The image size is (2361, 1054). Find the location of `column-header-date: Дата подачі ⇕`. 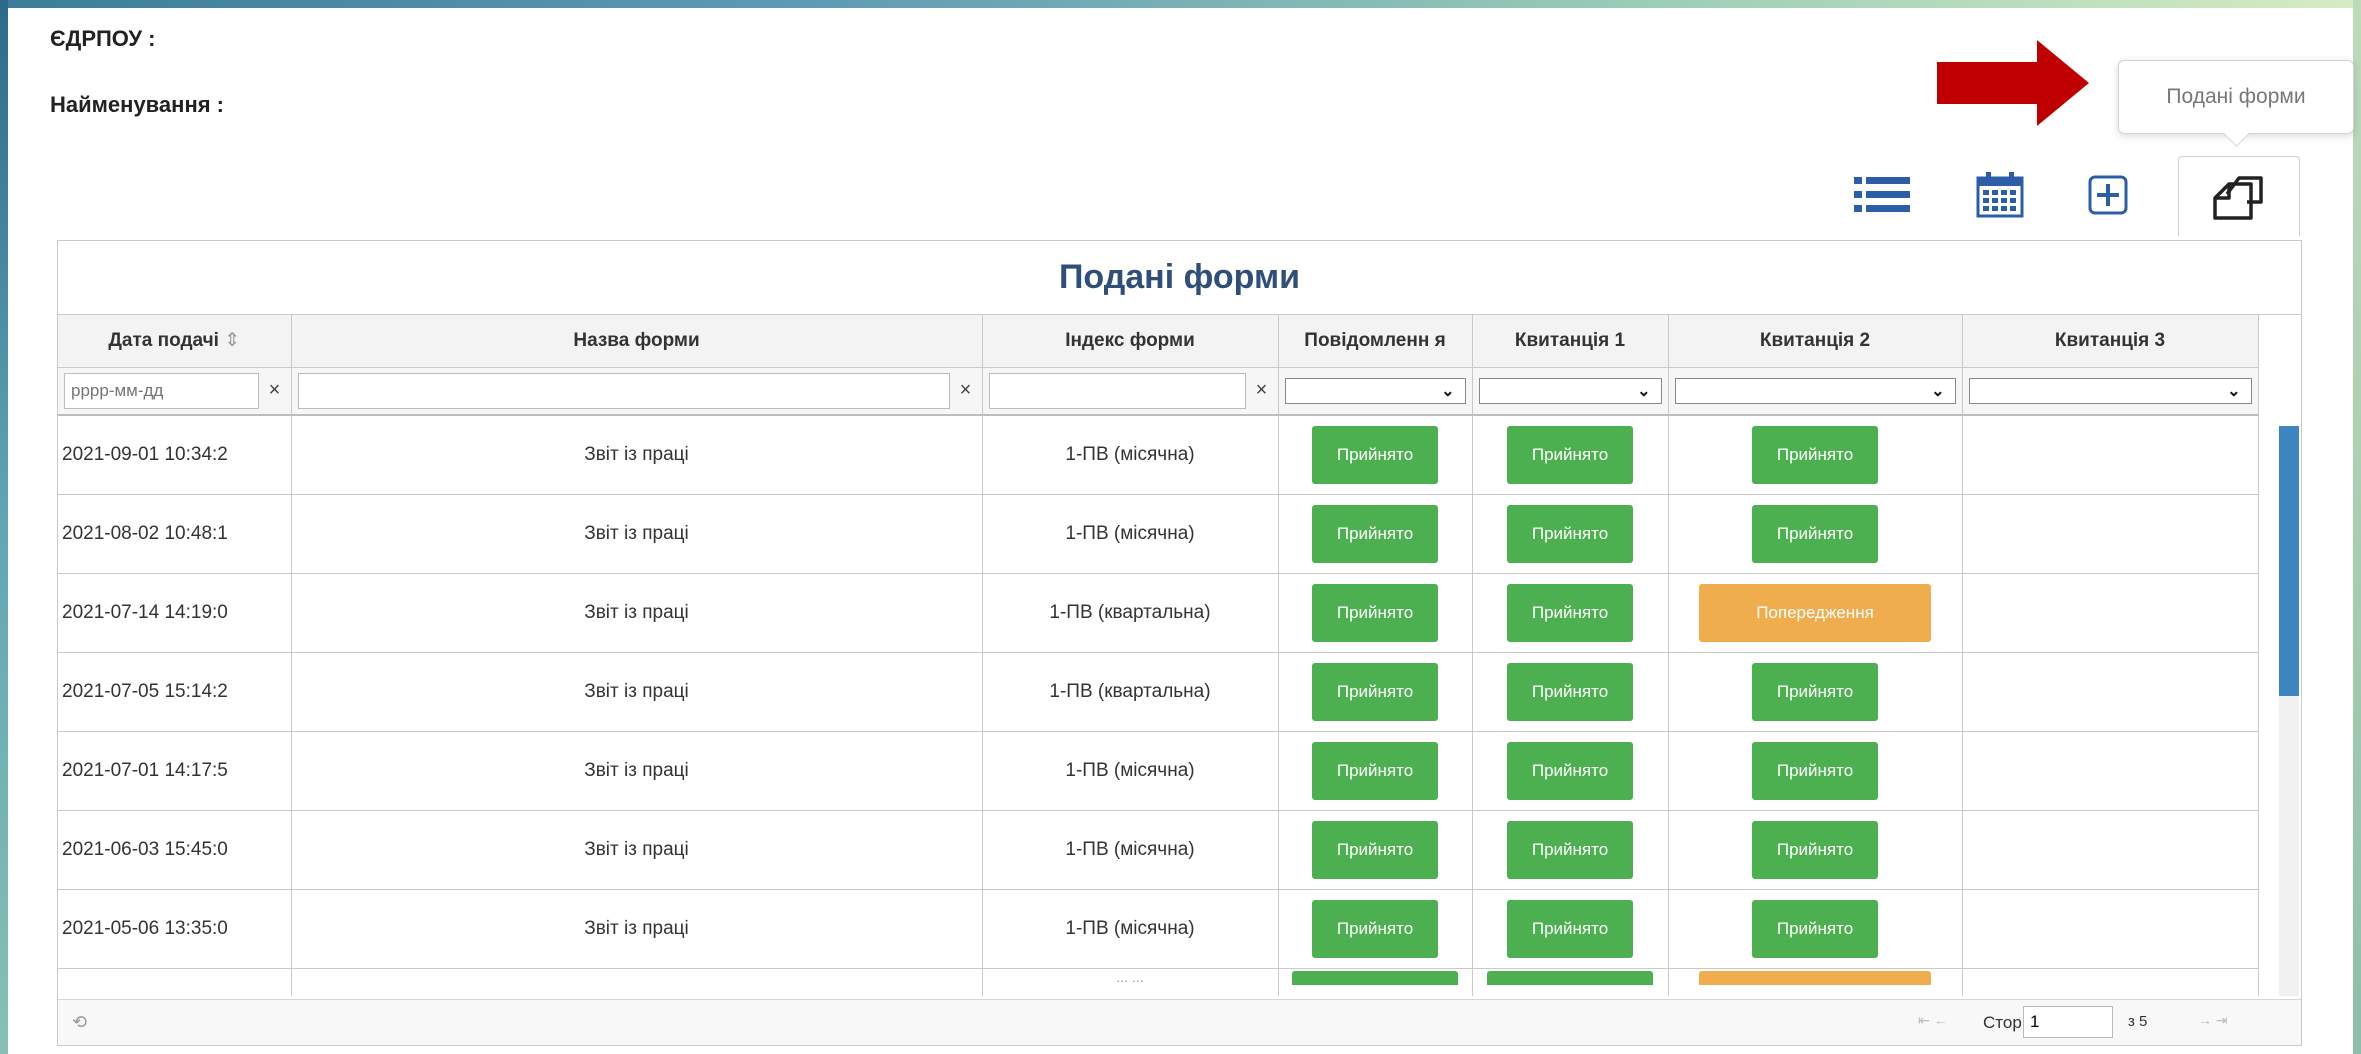

column-header-date: Дата подачі ⇕ is located at coordinates (175, 341).